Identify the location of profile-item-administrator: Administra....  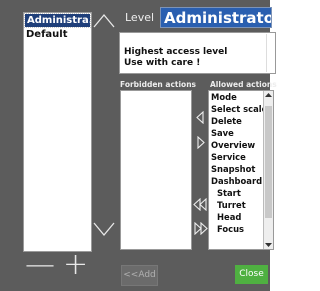
(57, 20).